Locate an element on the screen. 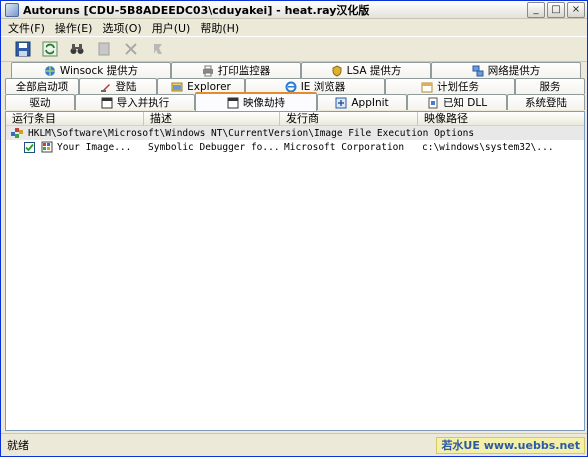 The image size is (588, 457). tab-lsa: LSA 提供方 is located at coordinates (366, 70).